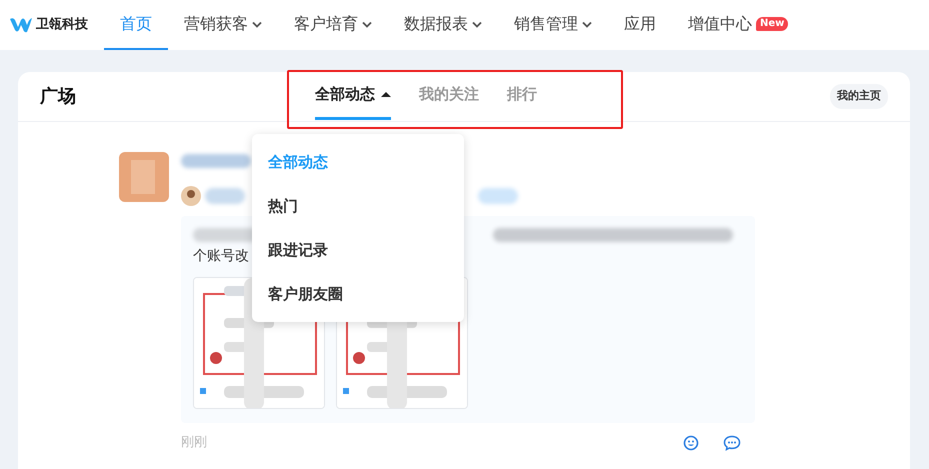  Describe the element at coordinates (732, 442) in the screenshot. I see `comment-icon` at that location.